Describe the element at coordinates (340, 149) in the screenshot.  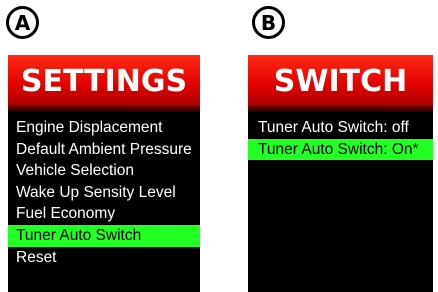
I see `menu-item-auto-switch-on: Tuner Auto Switch: On*` at that location.